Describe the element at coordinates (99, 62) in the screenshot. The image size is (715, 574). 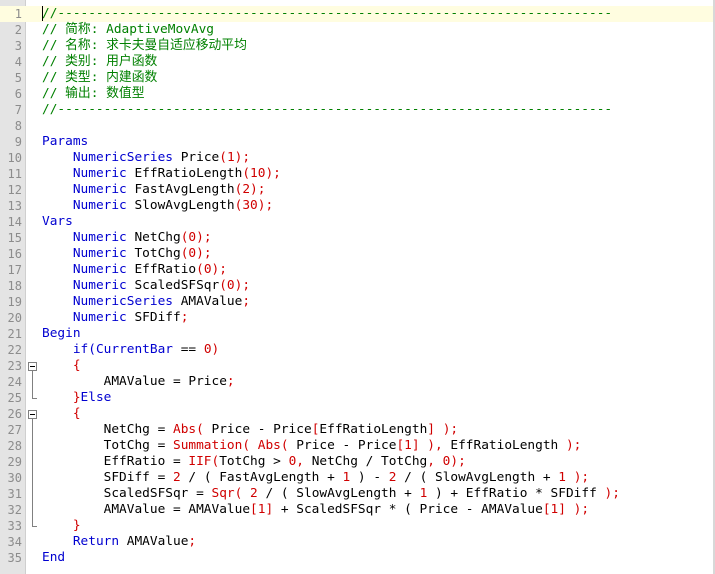
I see `code-text: // 类别: 用户函数` at that location.